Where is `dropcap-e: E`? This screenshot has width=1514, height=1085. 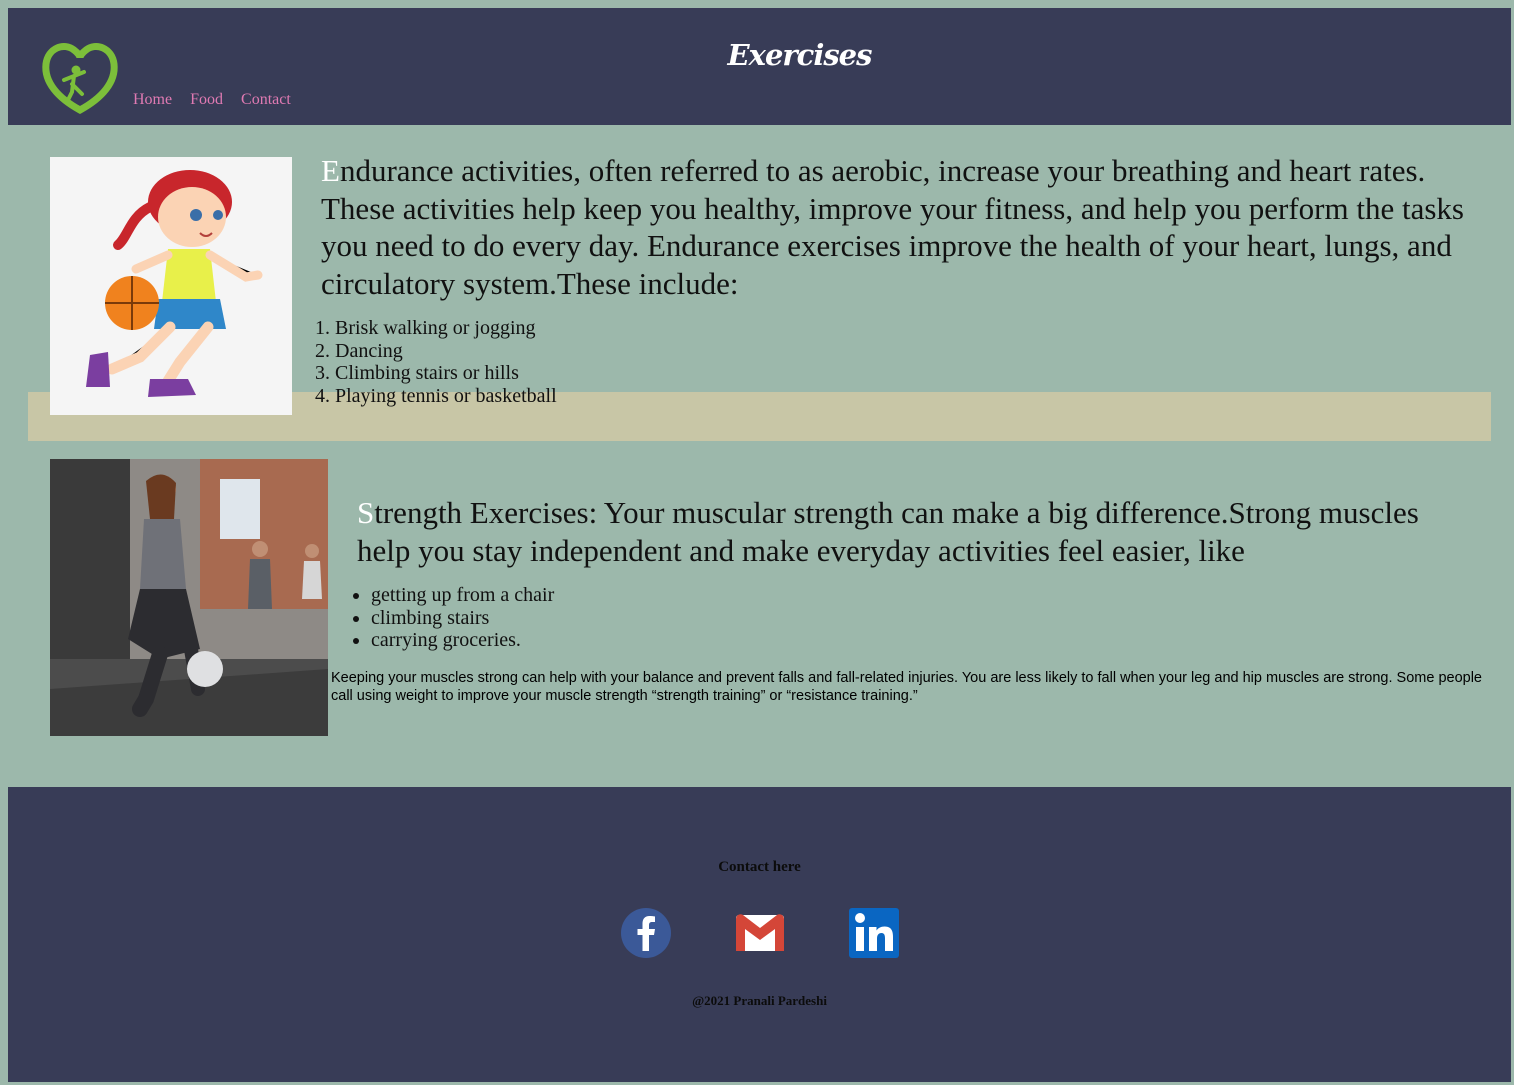 dropcap-e: E is located at coordinates (330, 170).